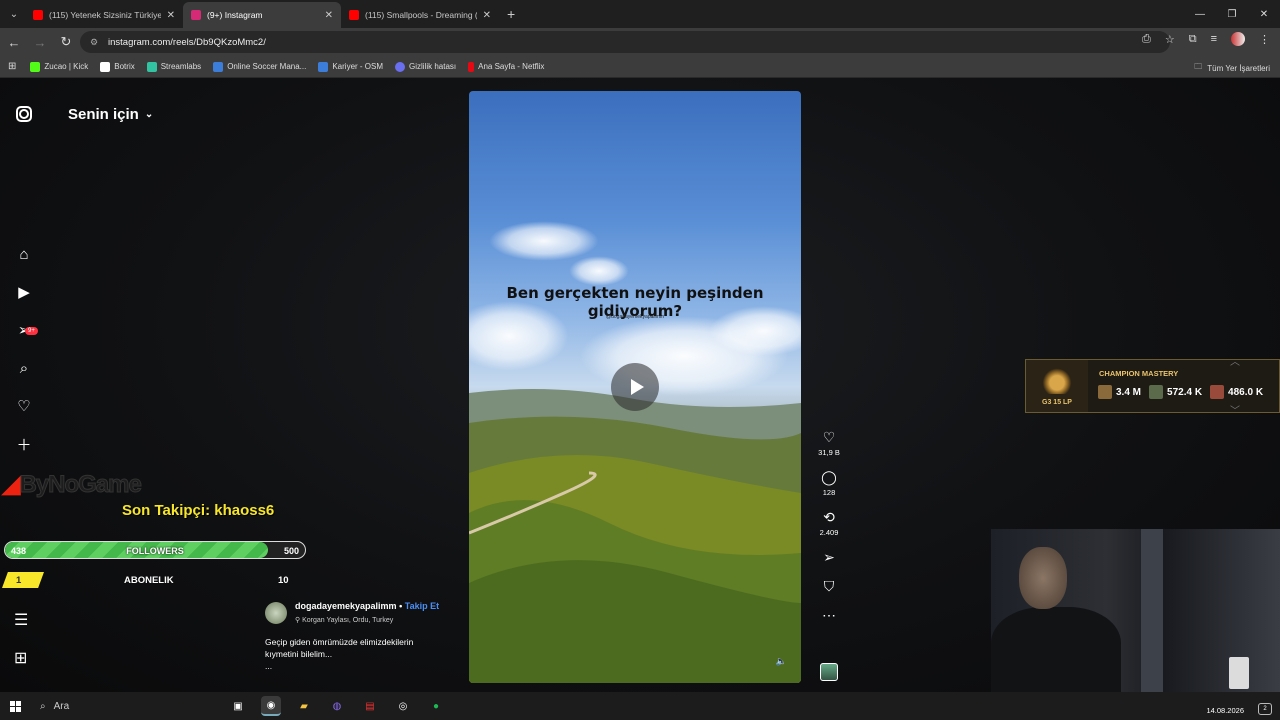 The height and width of the screenshot is (720, 1280). What do you see at coordinates (24, 254) in the screenshot?
I see `home-icon: ⌂` at bounding box center [24, 254].